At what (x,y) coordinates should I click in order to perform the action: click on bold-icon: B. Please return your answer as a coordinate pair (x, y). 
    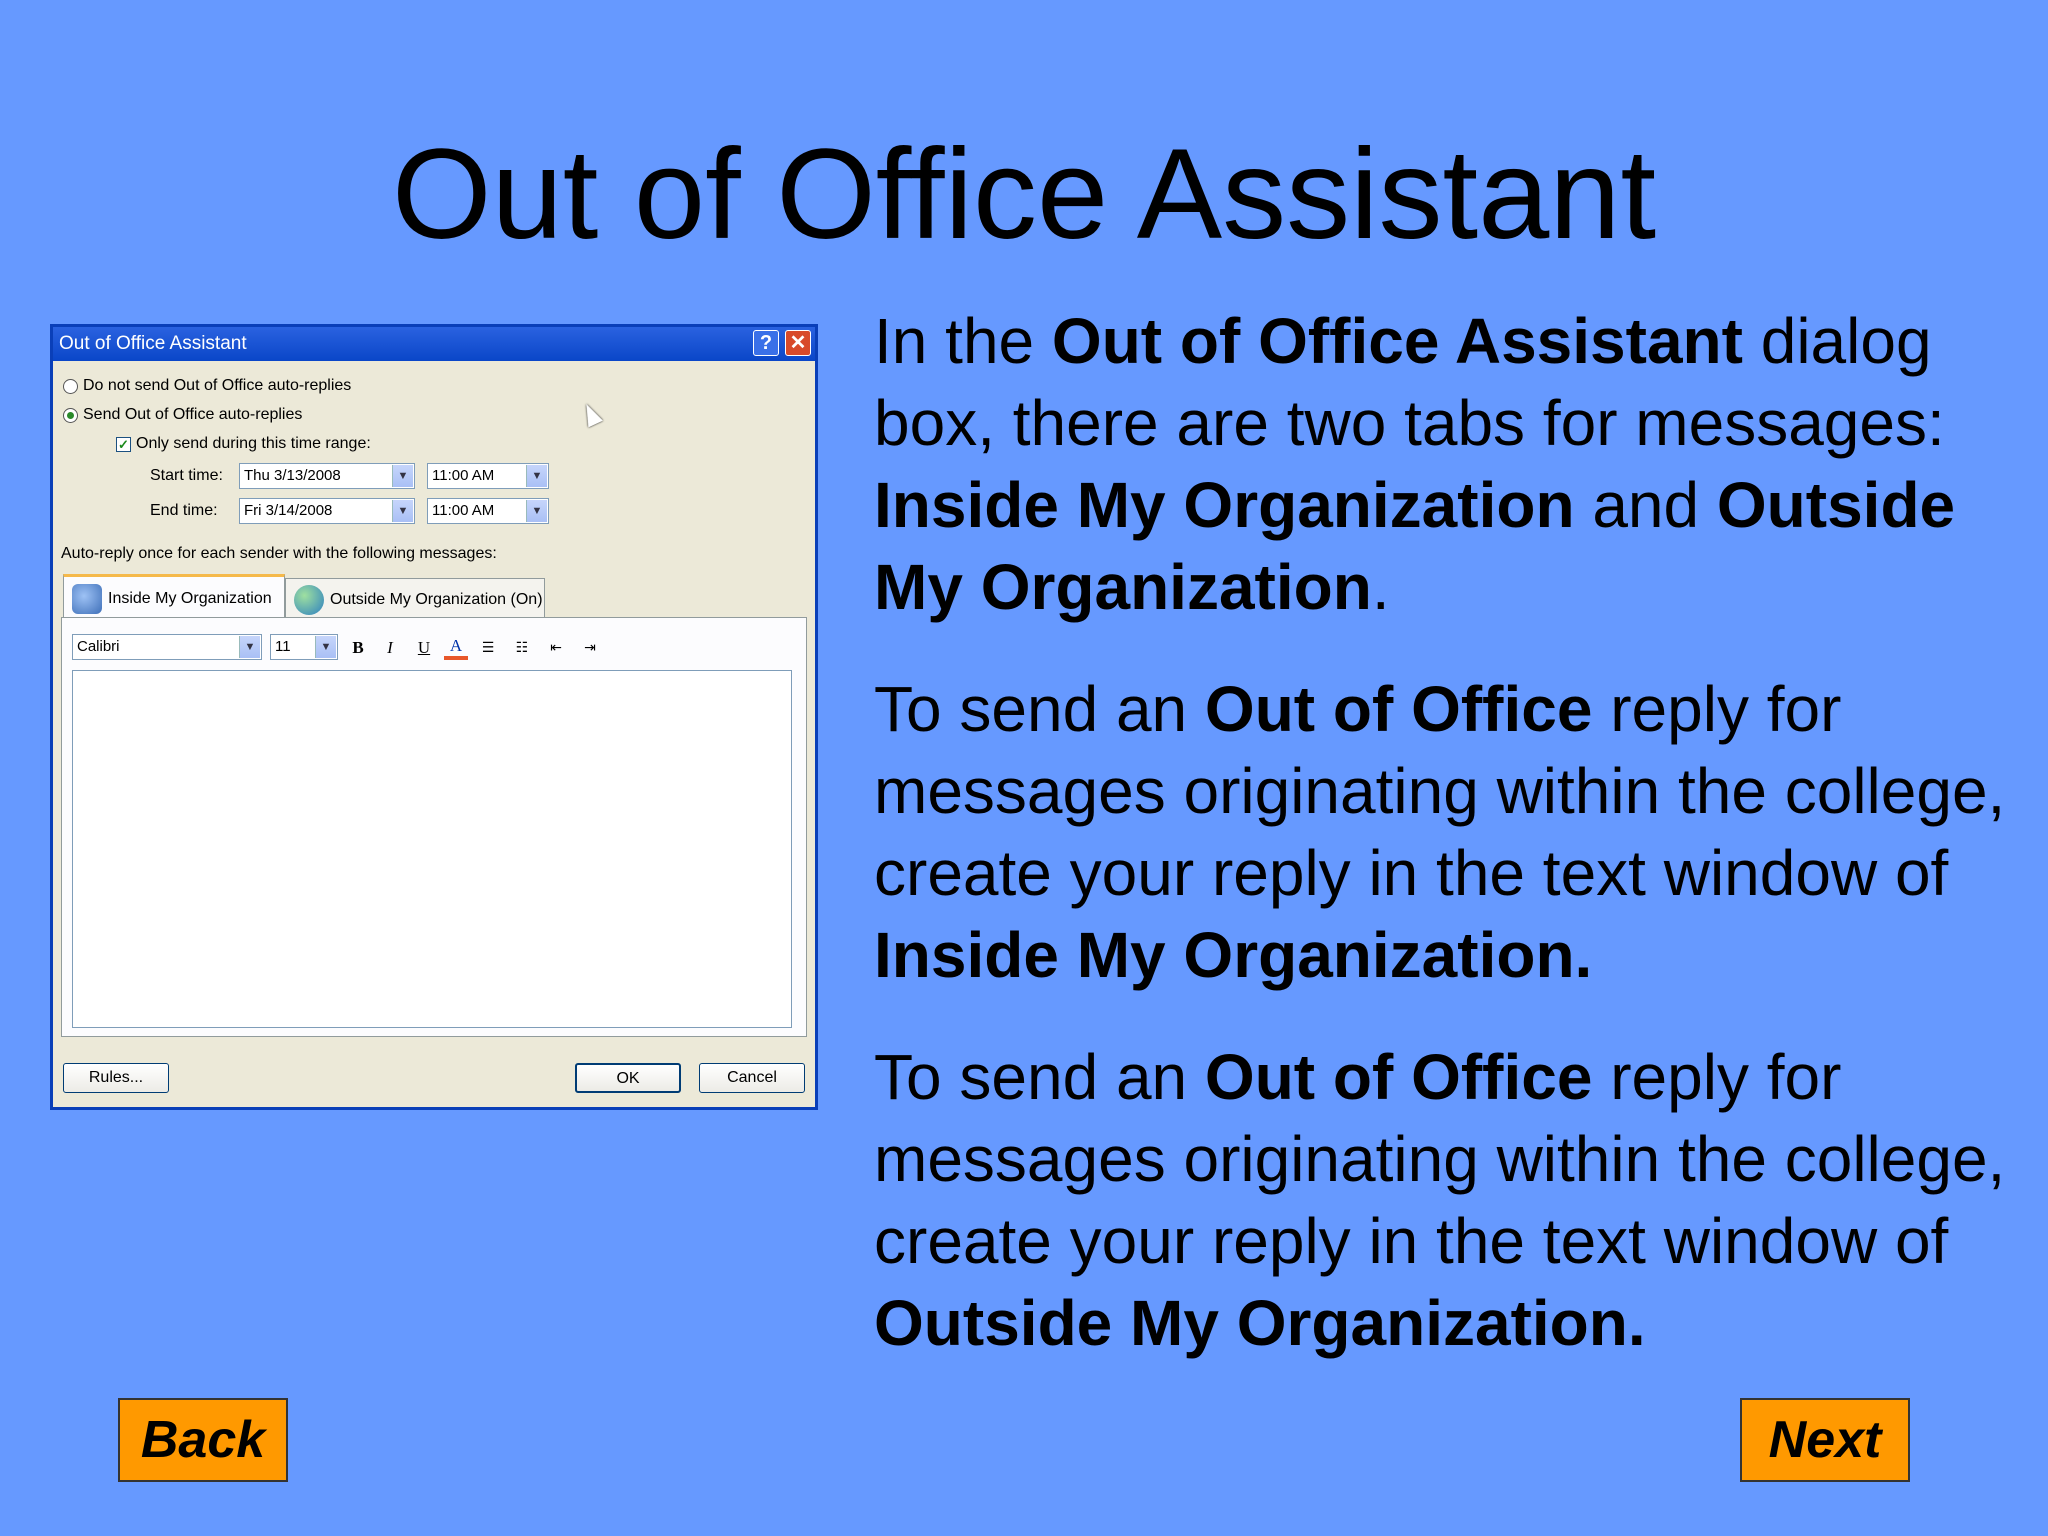
    Looking at the image, I should click on (358, 648).